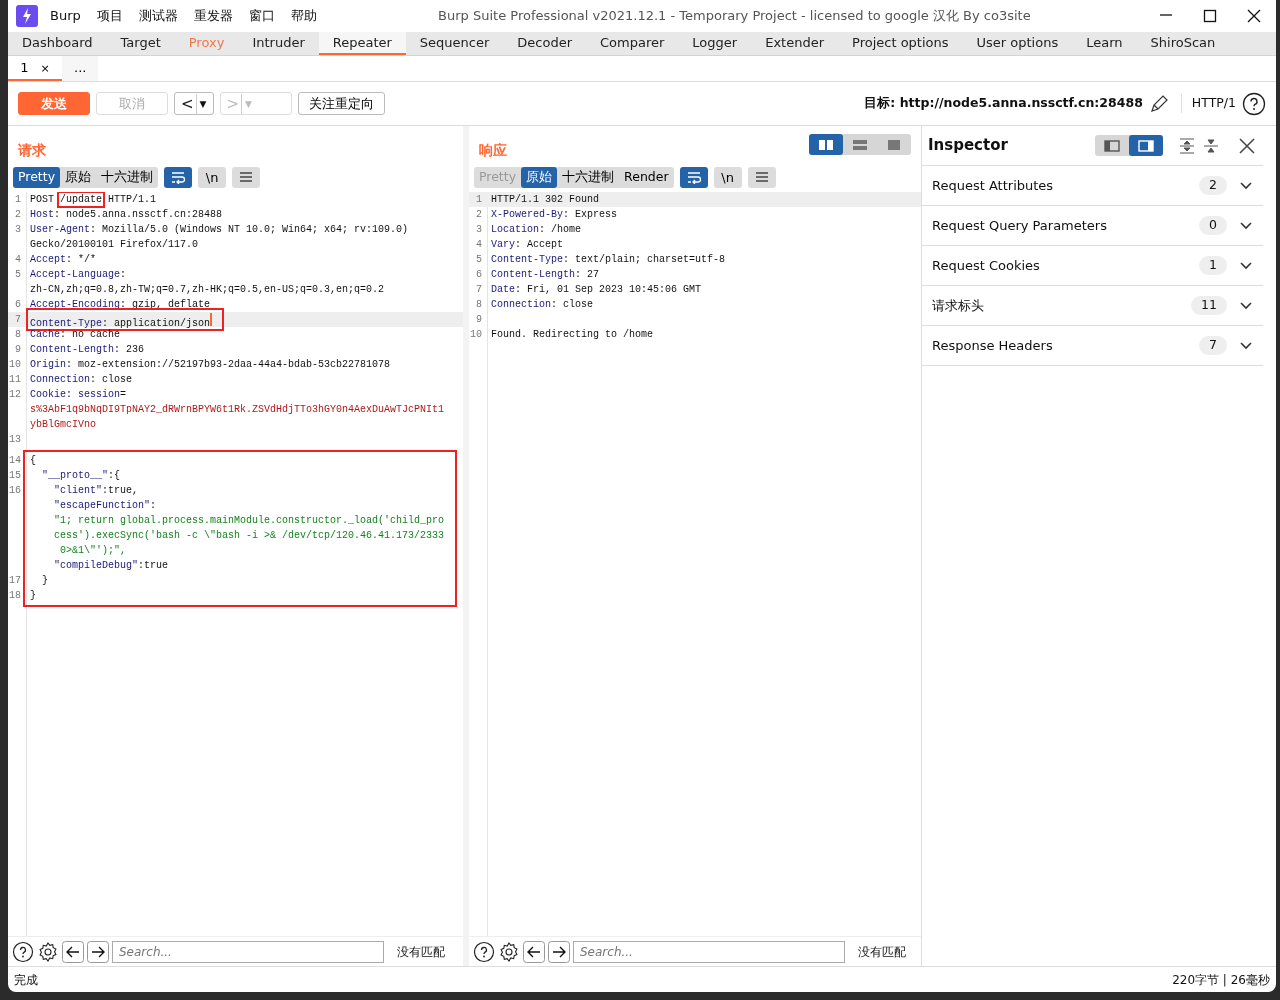  What do you see at coordinates (17, 305) in the screenshot?
I see `line-number: 6` at bounding box center [17, 305].